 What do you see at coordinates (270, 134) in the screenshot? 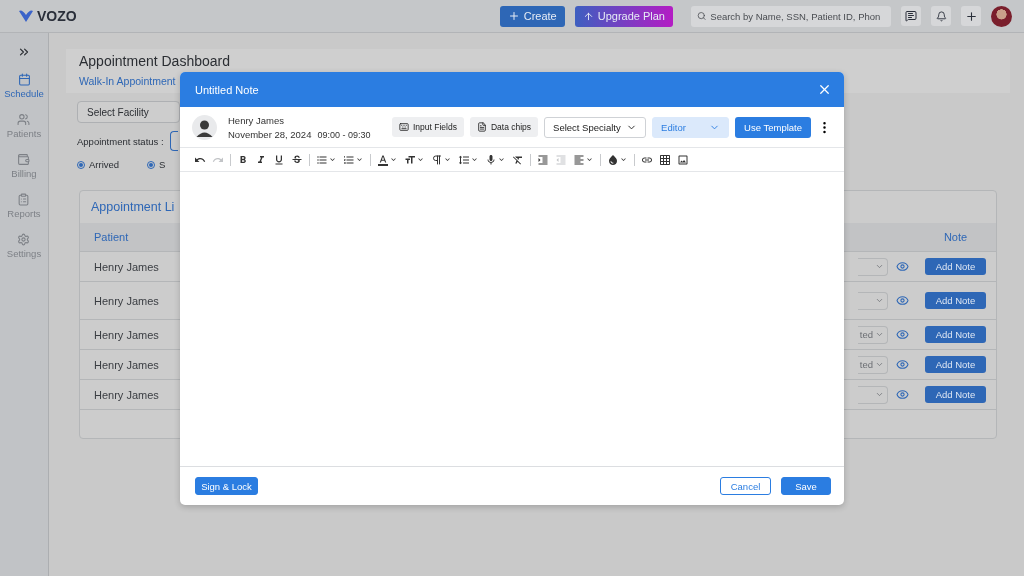
I see `appointment-date: November 28, 2024` at bounding box center [270, 134].